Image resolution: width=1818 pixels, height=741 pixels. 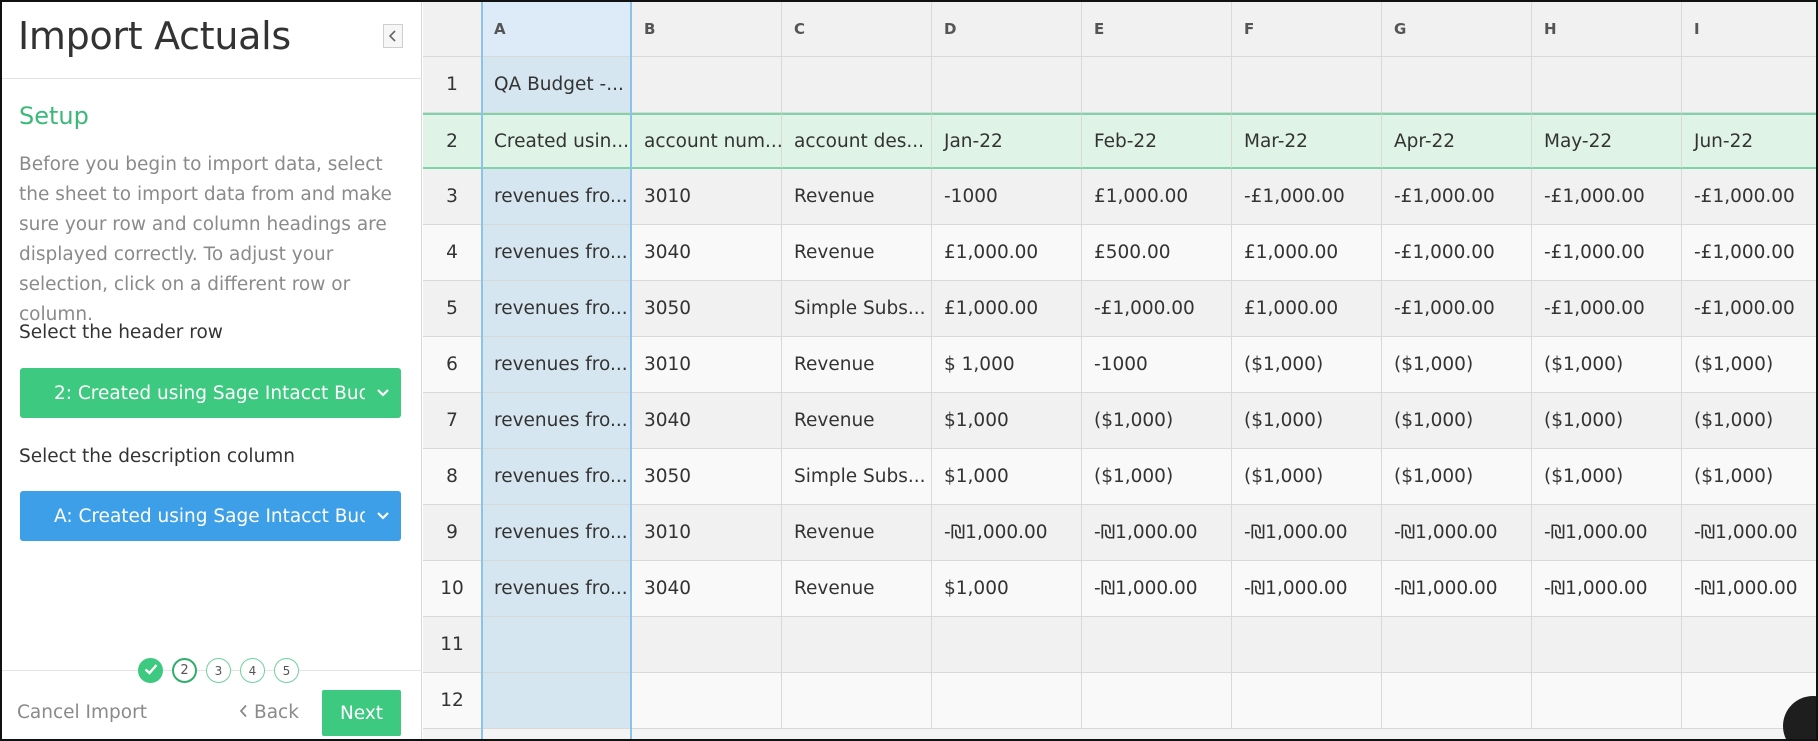 What do you see at coordinates (1749, 29) in the screenshot?
I see `column-header-i: I` at bounding box center [1749, 29].